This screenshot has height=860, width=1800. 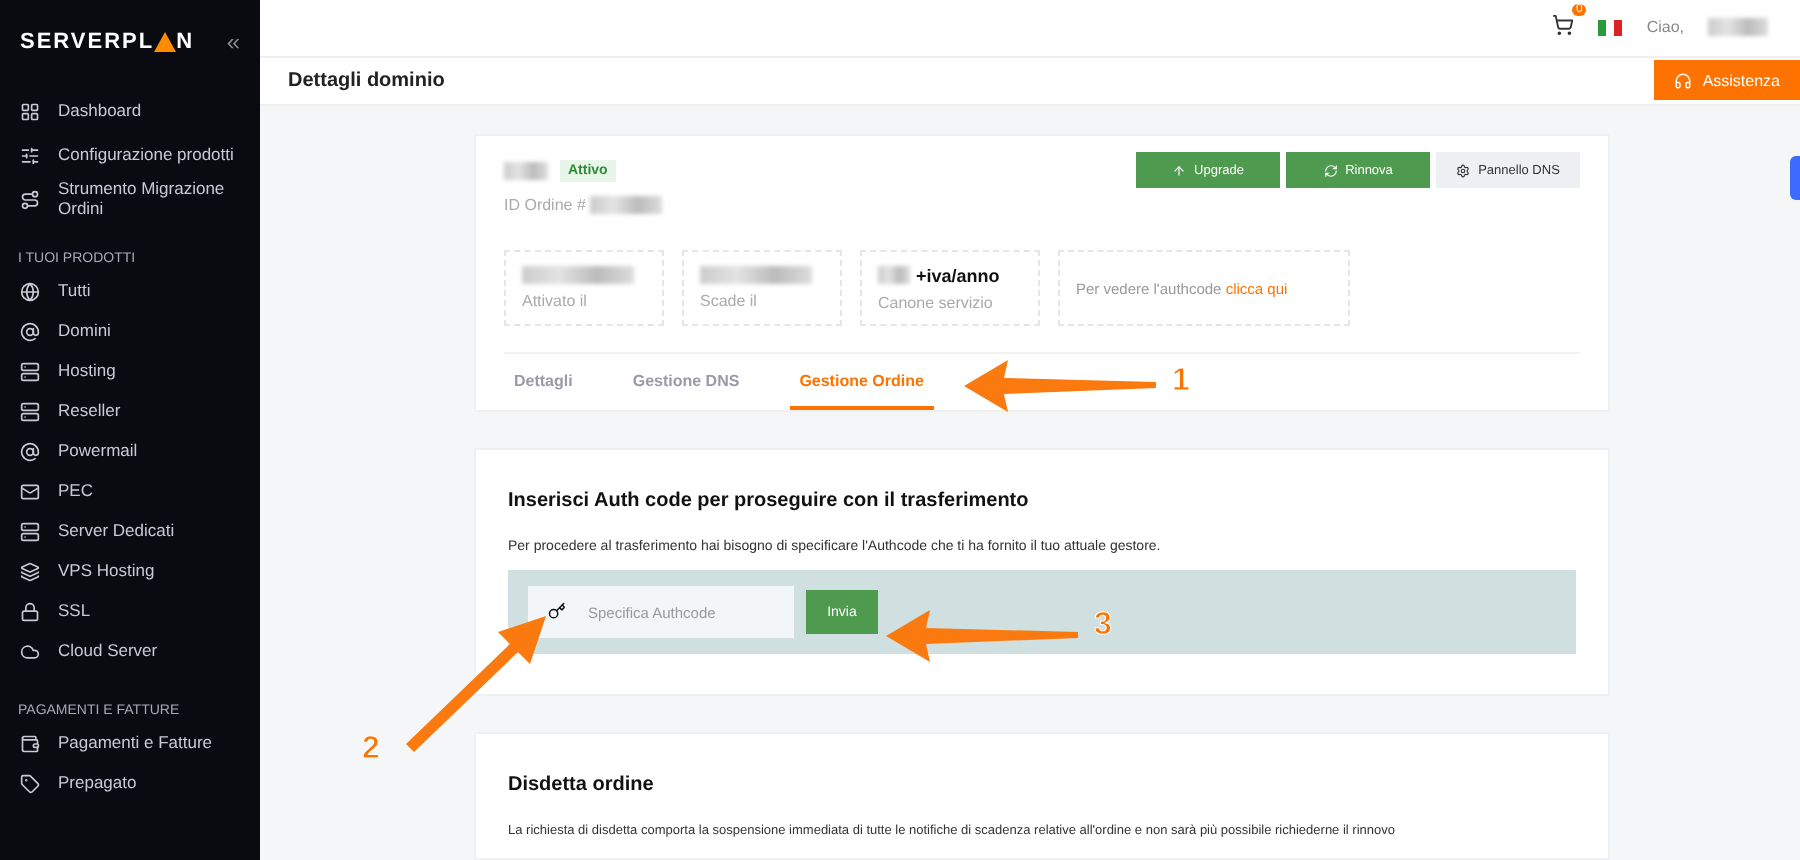 I want to click on sliders-icon, so click(x=30, y=156).